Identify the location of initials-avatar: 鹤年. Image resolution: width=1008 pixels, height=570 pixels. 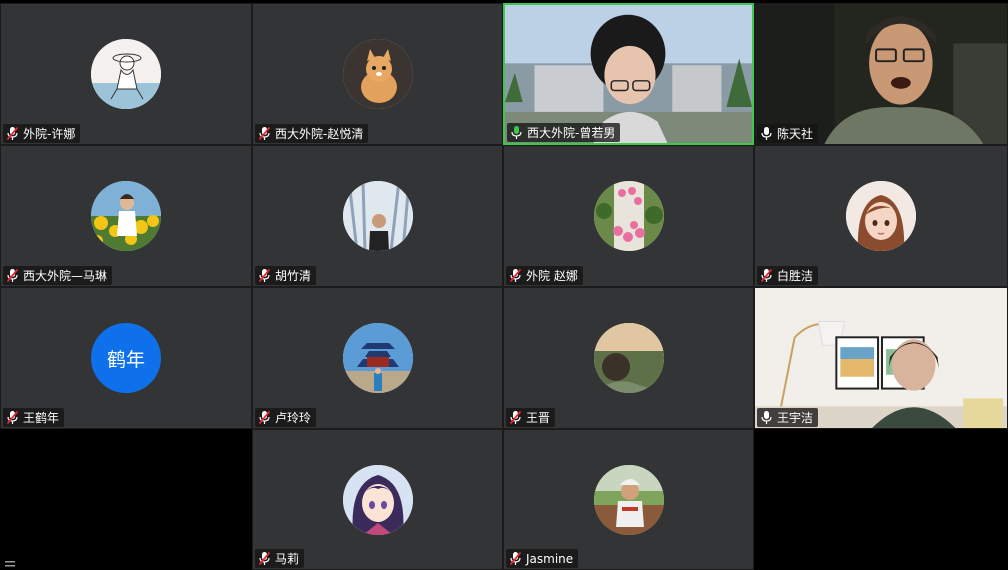
(126, 358).